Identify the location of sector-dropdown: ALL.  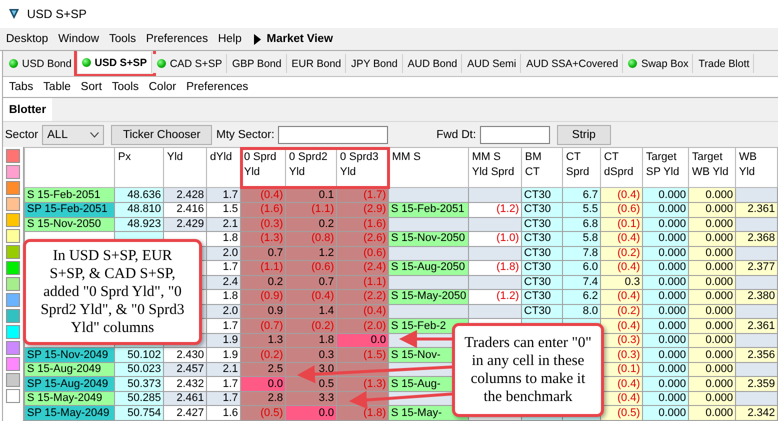
(73, 134).